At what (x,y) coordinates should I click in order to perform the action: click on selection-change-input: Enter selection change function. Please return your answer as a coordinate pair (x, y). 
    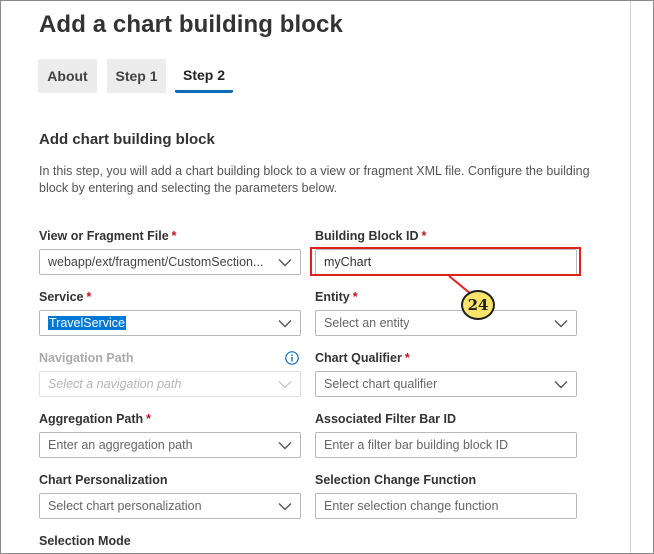
    Looking at the image, I should click on (446, 506).